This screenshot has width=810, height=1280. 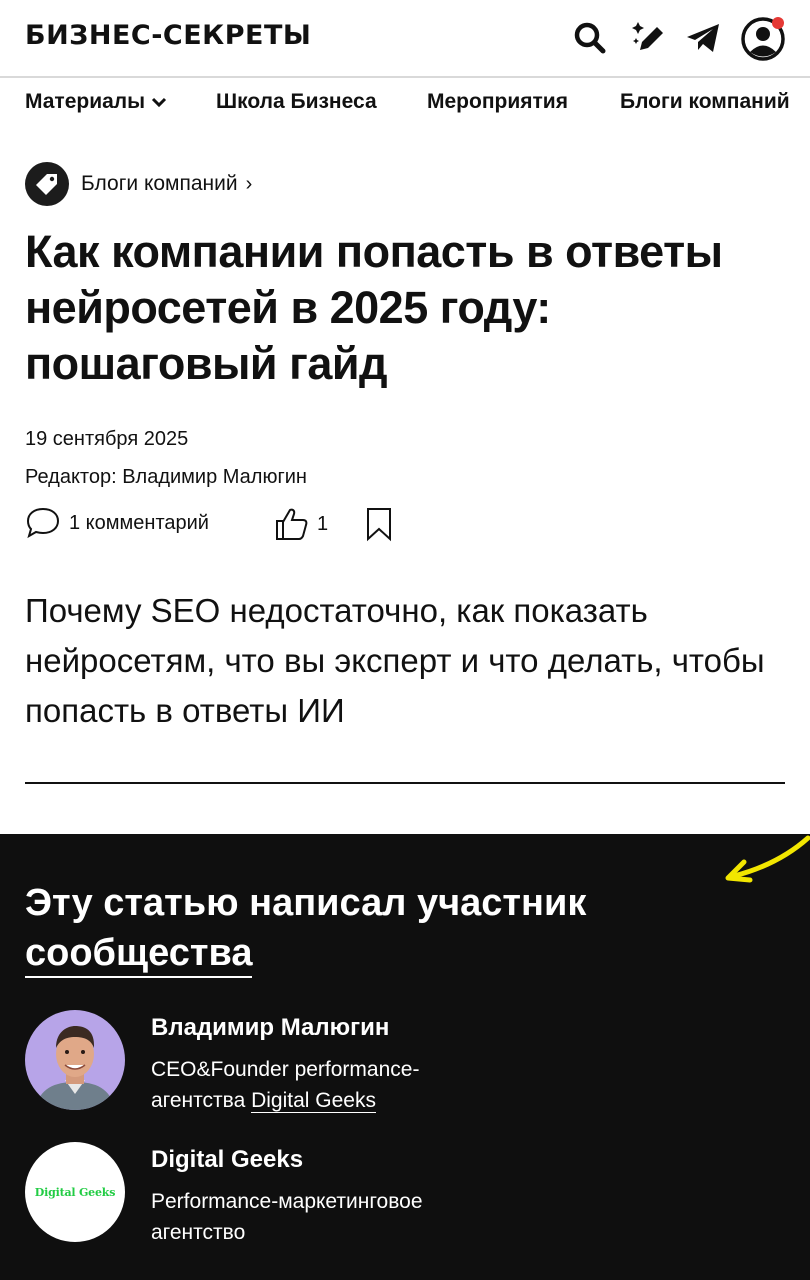 What do you see at coordinates (287, 1201) in the screenshot?
I see `company-desc-line1: Performance-маркетинговое` at bounding box center [287, 1201].